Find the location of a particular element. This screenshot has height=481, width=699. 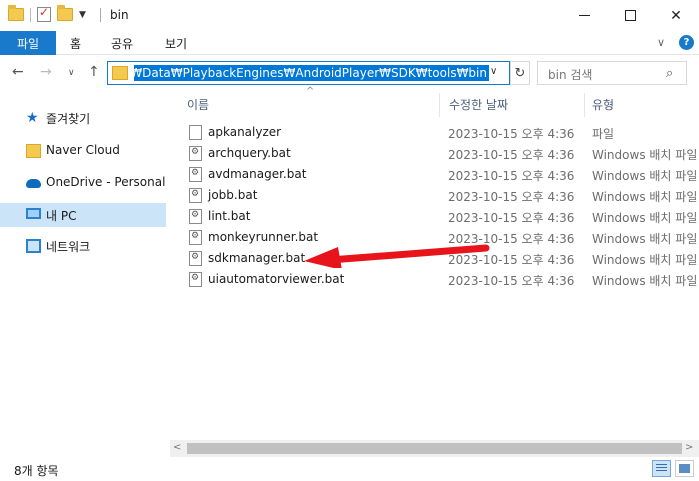

nav-item-naver-cloud: Naver Cloud is located at coordinates (83, 151).